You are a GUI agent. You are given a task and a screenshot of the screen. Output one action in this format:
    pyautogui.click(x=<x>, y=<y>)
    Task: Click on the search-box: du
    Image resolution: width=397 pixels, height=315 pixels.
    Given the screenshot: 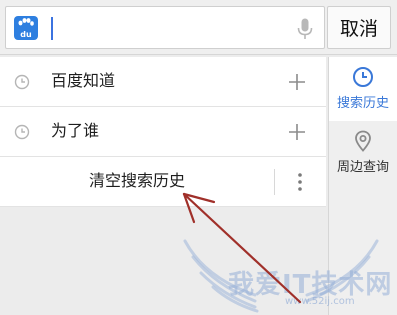 What is the action you would take?
    pyautogui.click(x=165, y=27)
    